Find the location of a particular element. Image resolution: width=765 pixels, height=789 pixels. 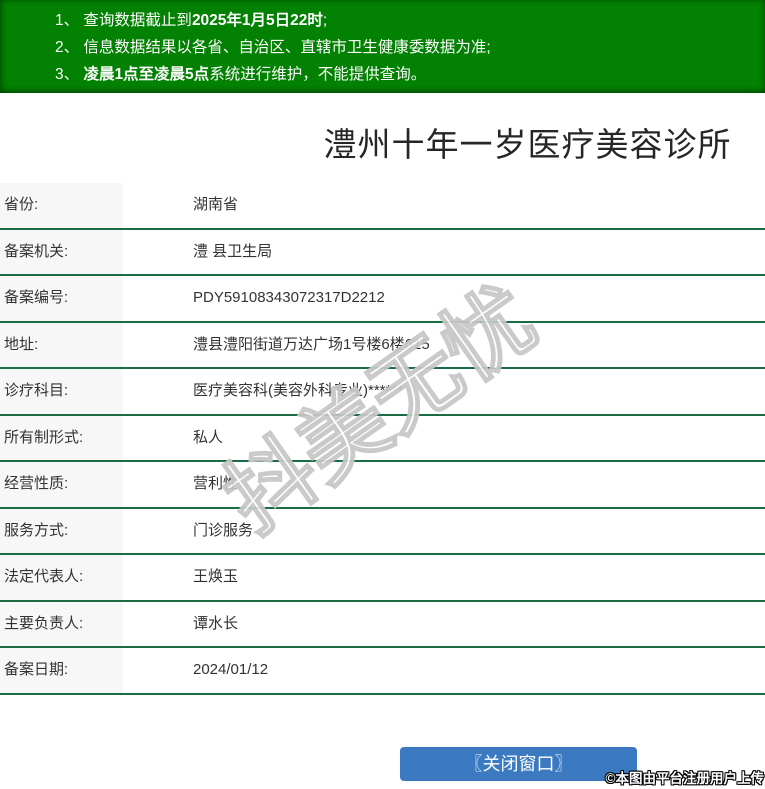

table-row-person-in-charge: 主要负责人: 谭水长 is located at coordinates (382, 624).